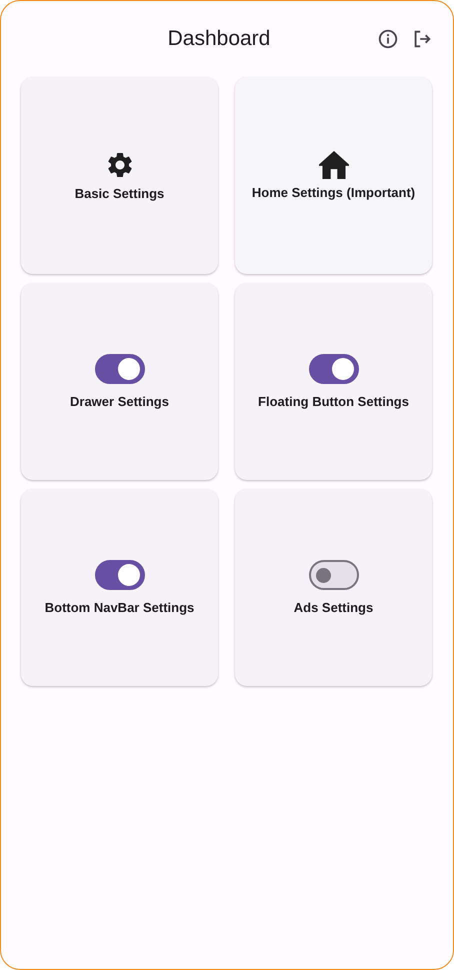 This screenshot has width=454, height=970. Describe the element at coordinates (333, 165) in the screenshot. I see `house-icon` at that location.